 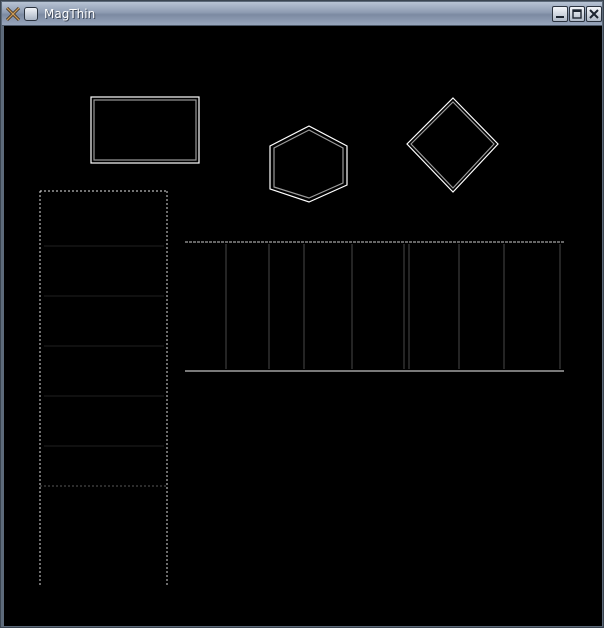 What do you see at coordinates (104, 346) in the screenshot?
I see `tall-rectangle-faint-lines` at bounding box center [104, 346].